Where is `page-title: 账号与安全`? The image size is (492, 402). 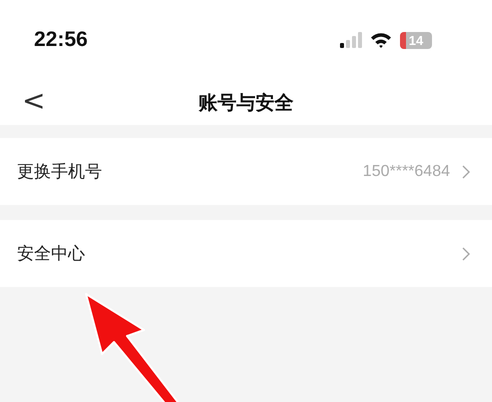
page-title: 账号与安全 is located at coordinates (246, 103).